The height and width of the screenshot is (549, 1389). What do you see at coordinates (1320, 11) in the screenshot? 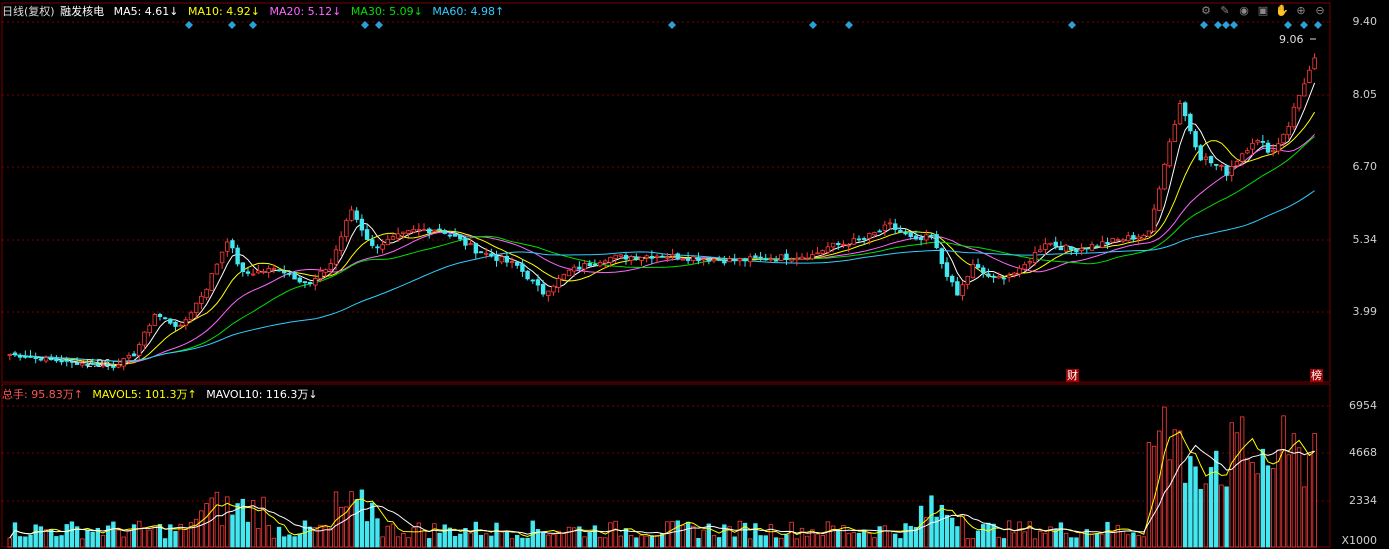
I see `zoom-out-icon: ⊖` at bounding box center [1320, 11].